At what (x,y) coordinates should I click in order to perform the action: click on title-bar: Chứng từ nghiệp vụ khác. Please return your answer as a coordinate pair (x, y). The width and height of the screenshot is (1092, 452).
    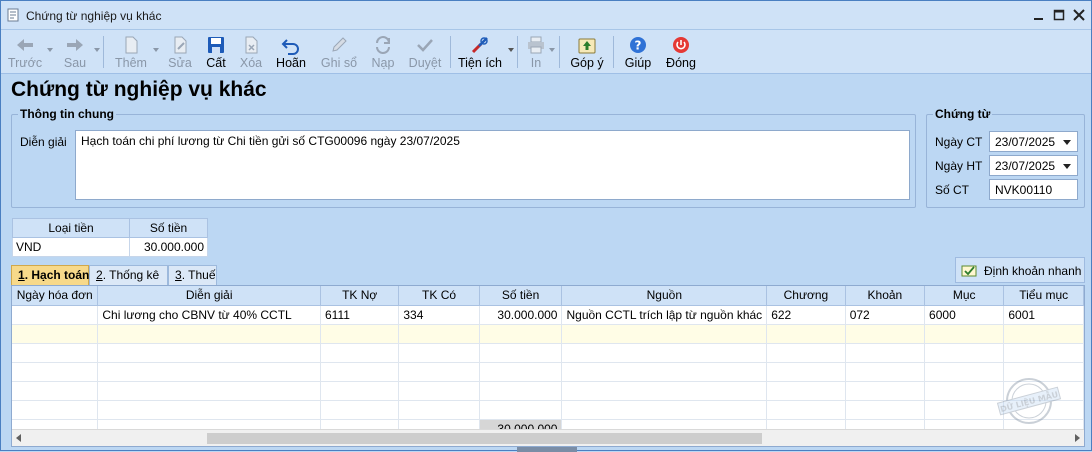
    Looking at the image, I should click on (546, 15).